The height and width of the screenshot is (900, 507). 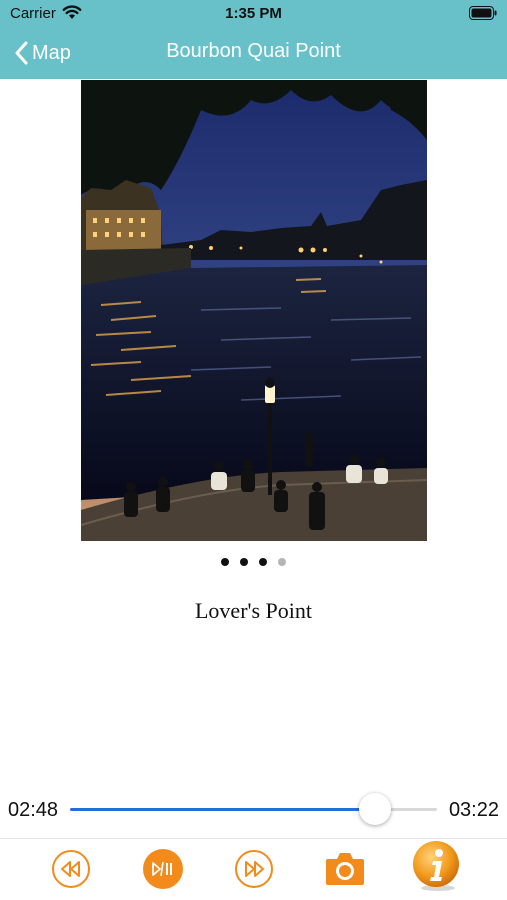 What do you see at coordinates (163, 869) in the screenshot?
I see `play-pause-icon` at bounding box center [163, 869].